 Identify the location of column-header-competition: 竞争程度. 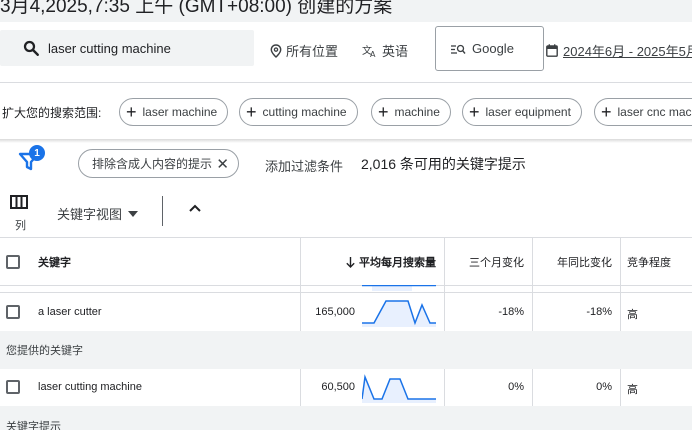
(649, 262).